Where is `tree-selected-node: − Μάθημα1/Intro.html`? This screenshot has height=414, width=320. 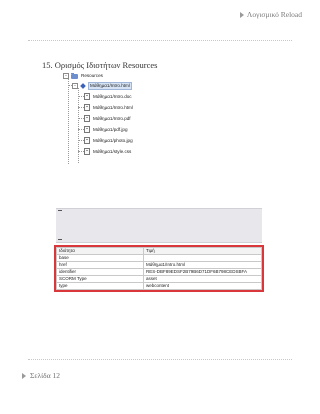
tree-selected-node: − Μάθημα1/Intro.html is located at coordinates (102, 86).